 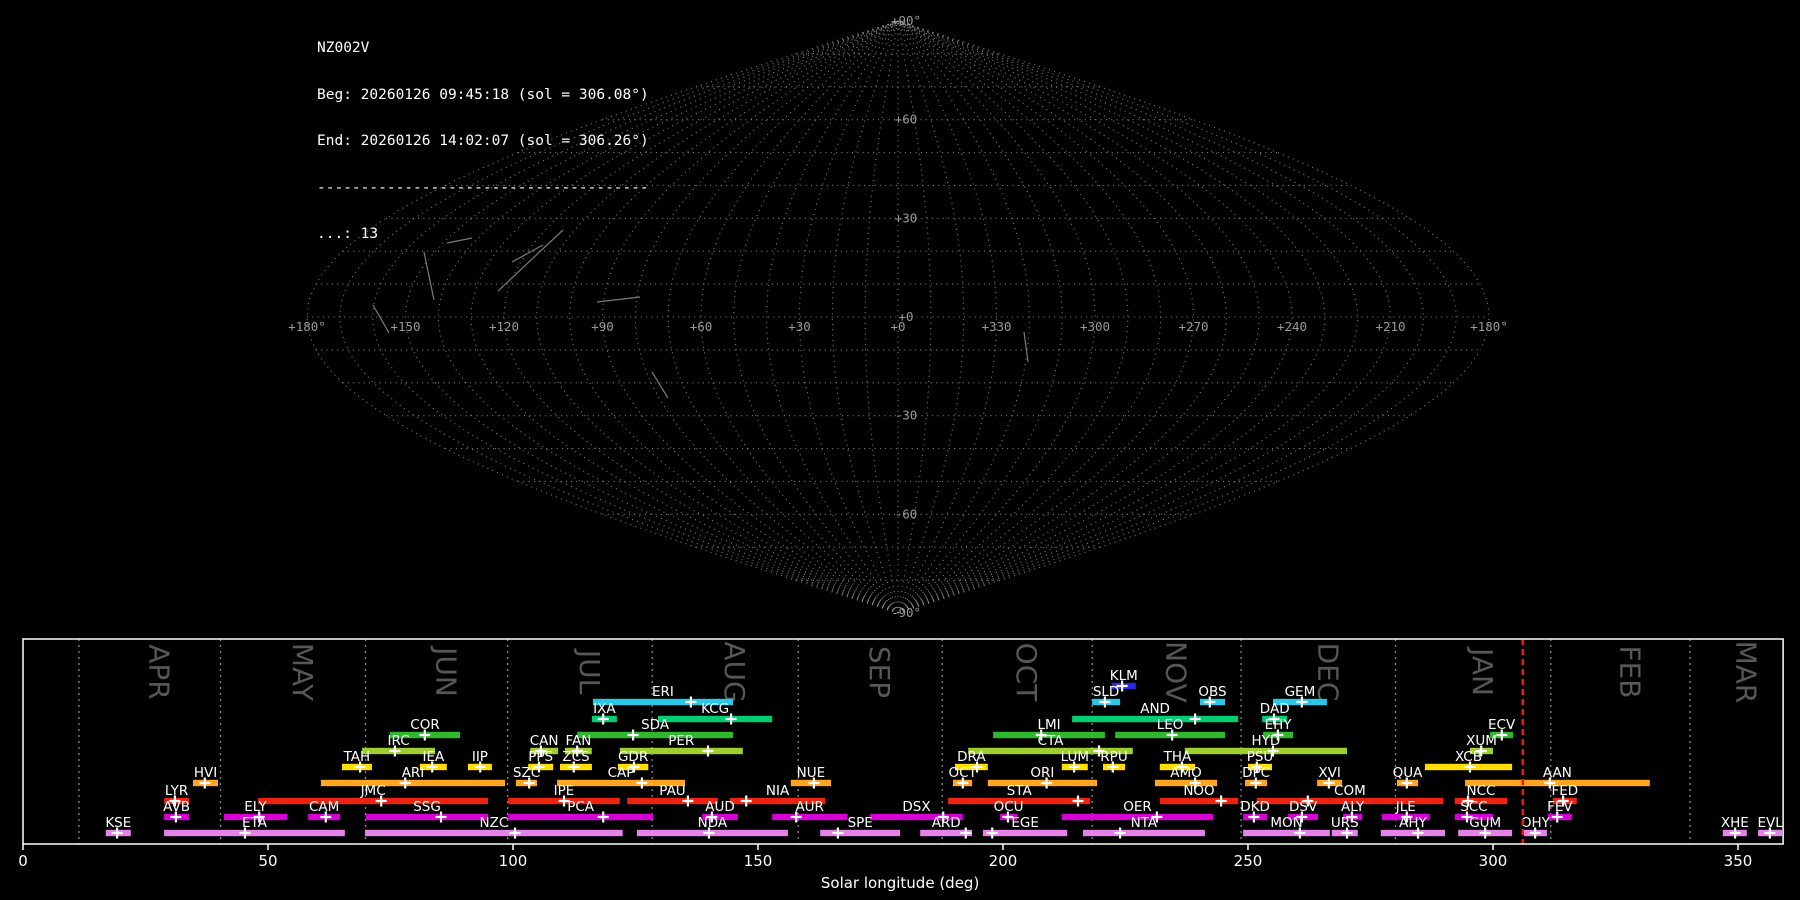 I want to click on shower-label: LEO, so click(x=1170, y=725).